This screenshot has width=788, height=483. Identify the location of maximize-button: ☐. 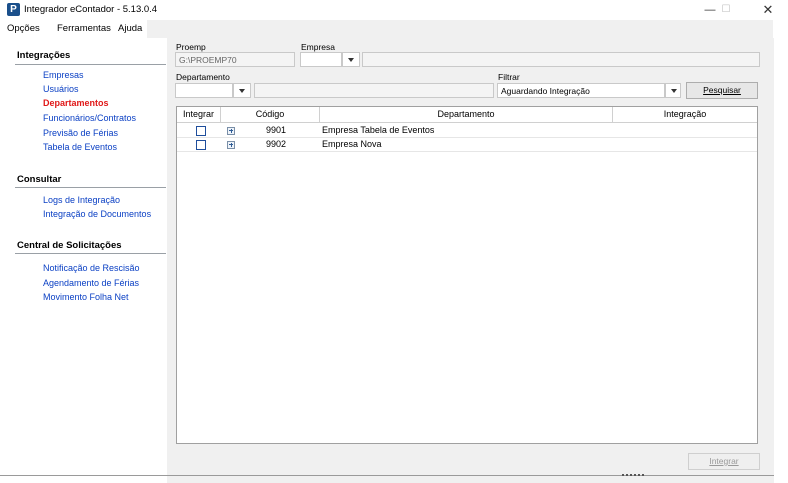
(726, 10).